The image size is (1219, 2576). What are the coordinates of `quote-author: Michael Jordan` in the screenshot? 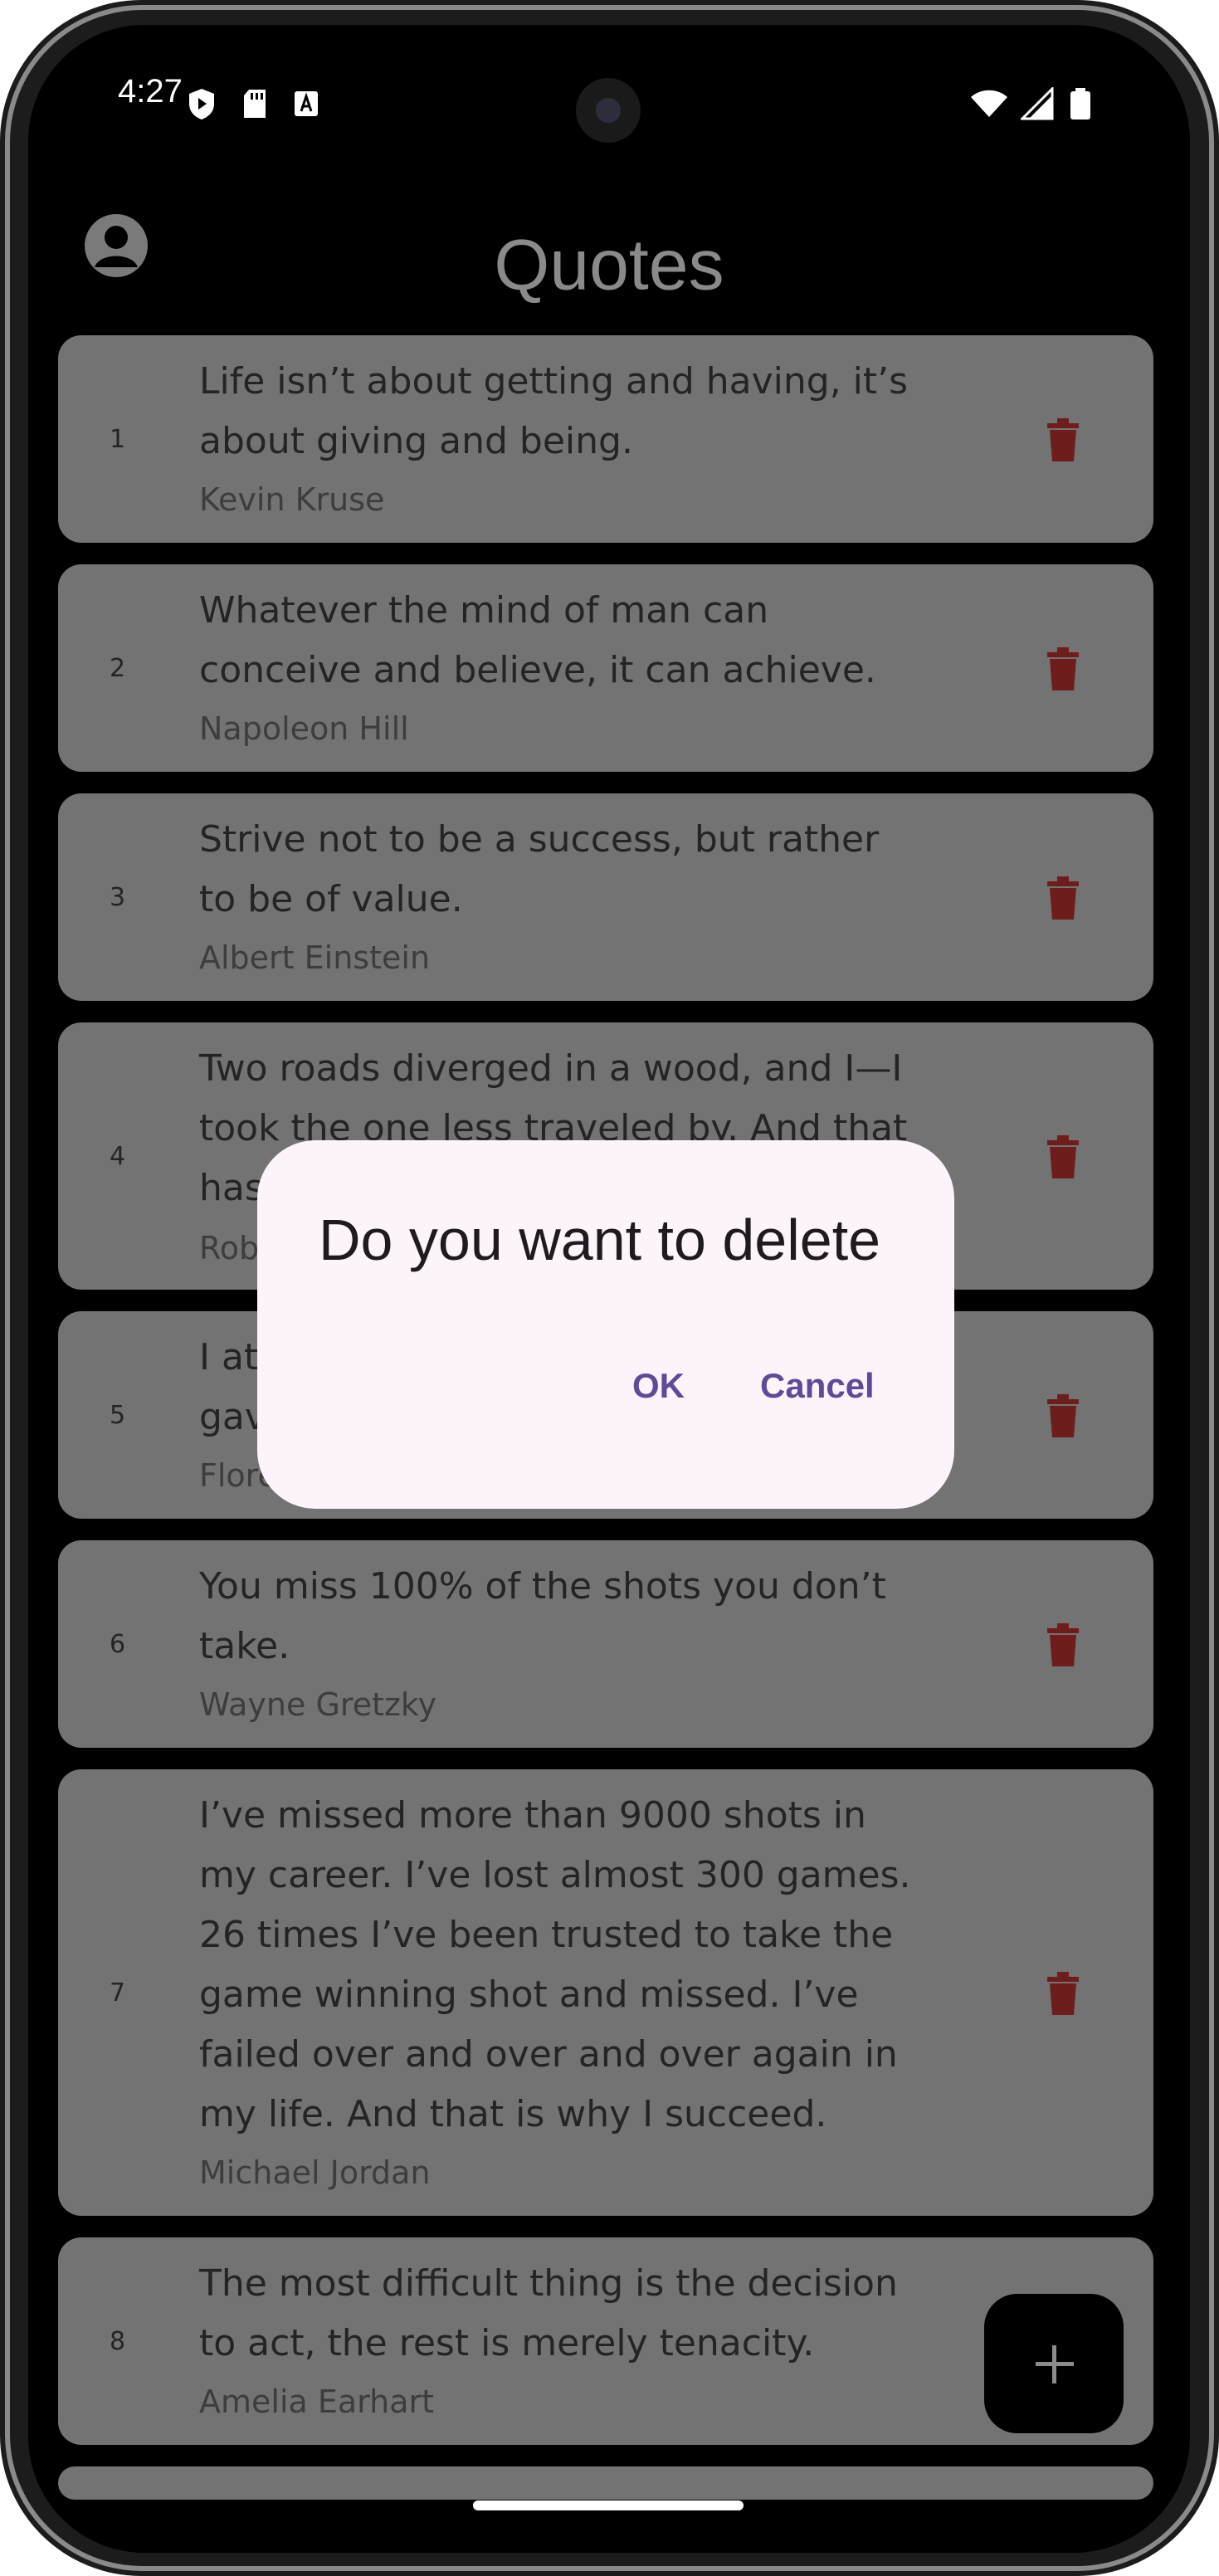 It's located at (315, 2173).